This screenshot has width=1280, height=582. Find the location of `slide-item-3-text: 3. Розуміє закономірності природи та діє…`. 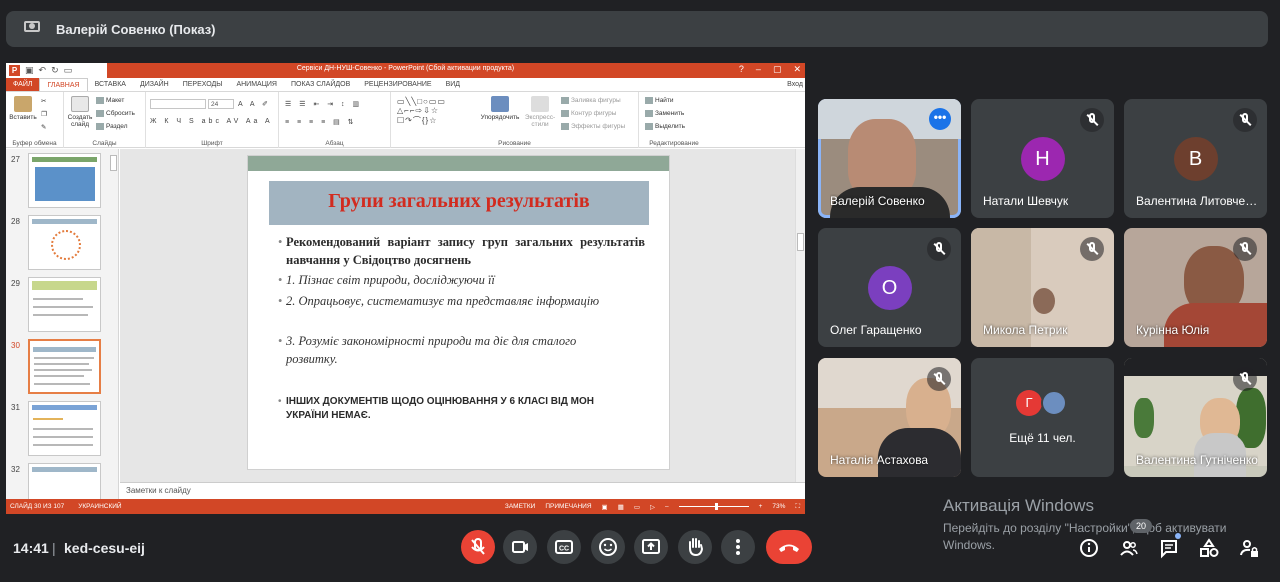

slide-item-3-text: 3. Розуміє закономірності природи та діє… is located at coordinates (431, 350).